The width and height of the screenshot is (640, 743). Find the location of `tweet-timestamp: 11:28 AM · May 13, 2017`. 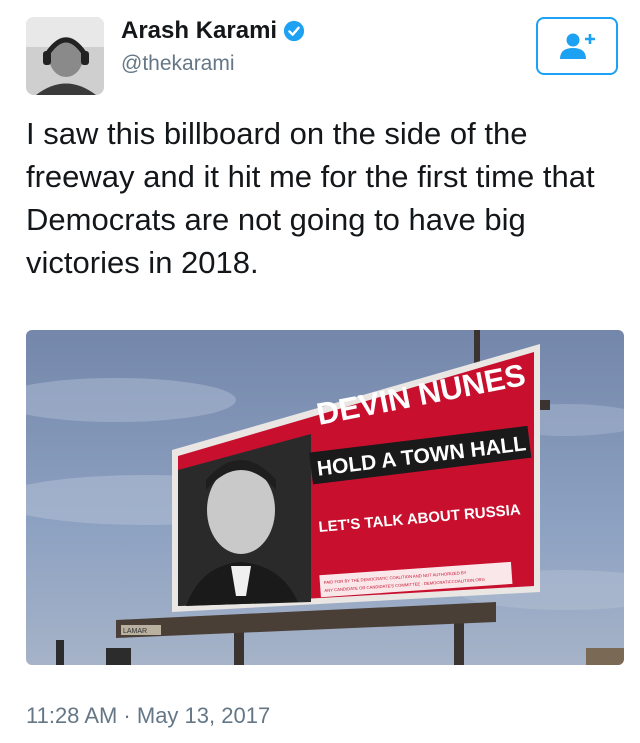

tweet-timestamp: 11:28 AM · May 13, 2017 is located at coordinates (148, 716).